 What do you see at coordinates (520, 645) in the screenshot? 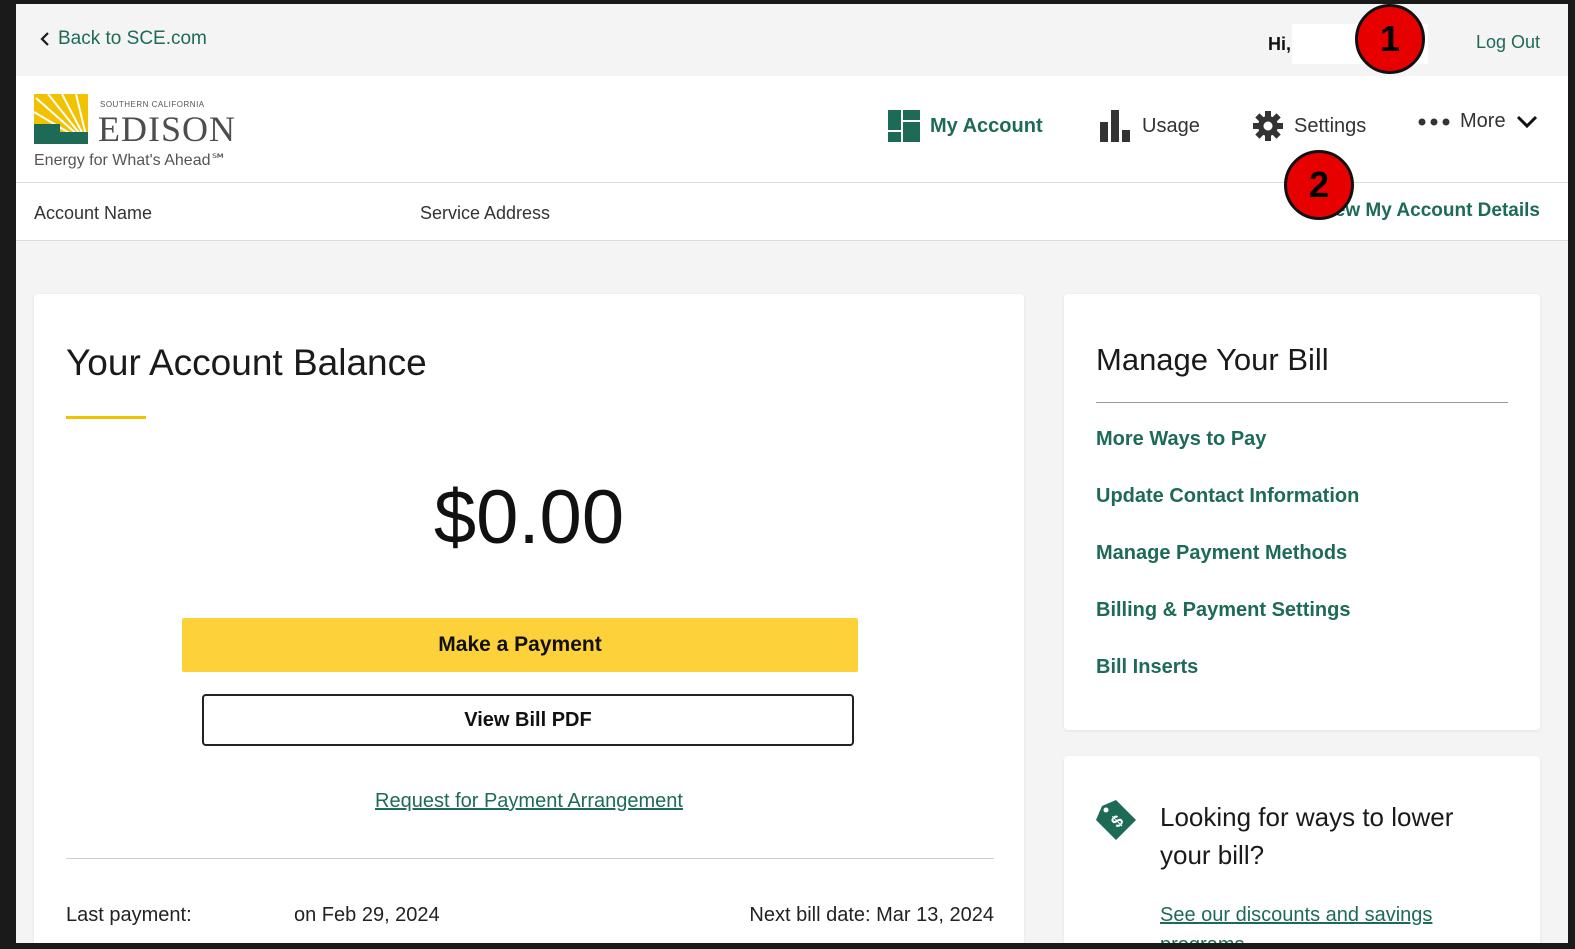
I see `make-payment-button: Make a Payment` at bounding box center [520, 645].